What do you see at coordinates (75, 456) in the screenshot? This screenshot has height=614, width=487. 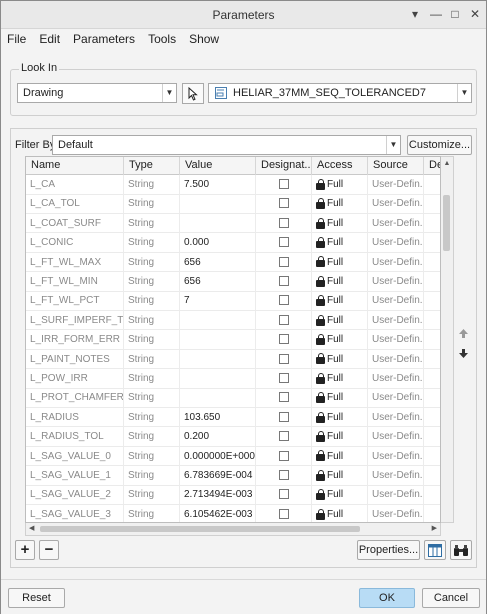 I see `cell-name: L_SAG_VALUE_0` at bounding box center [75, 456].